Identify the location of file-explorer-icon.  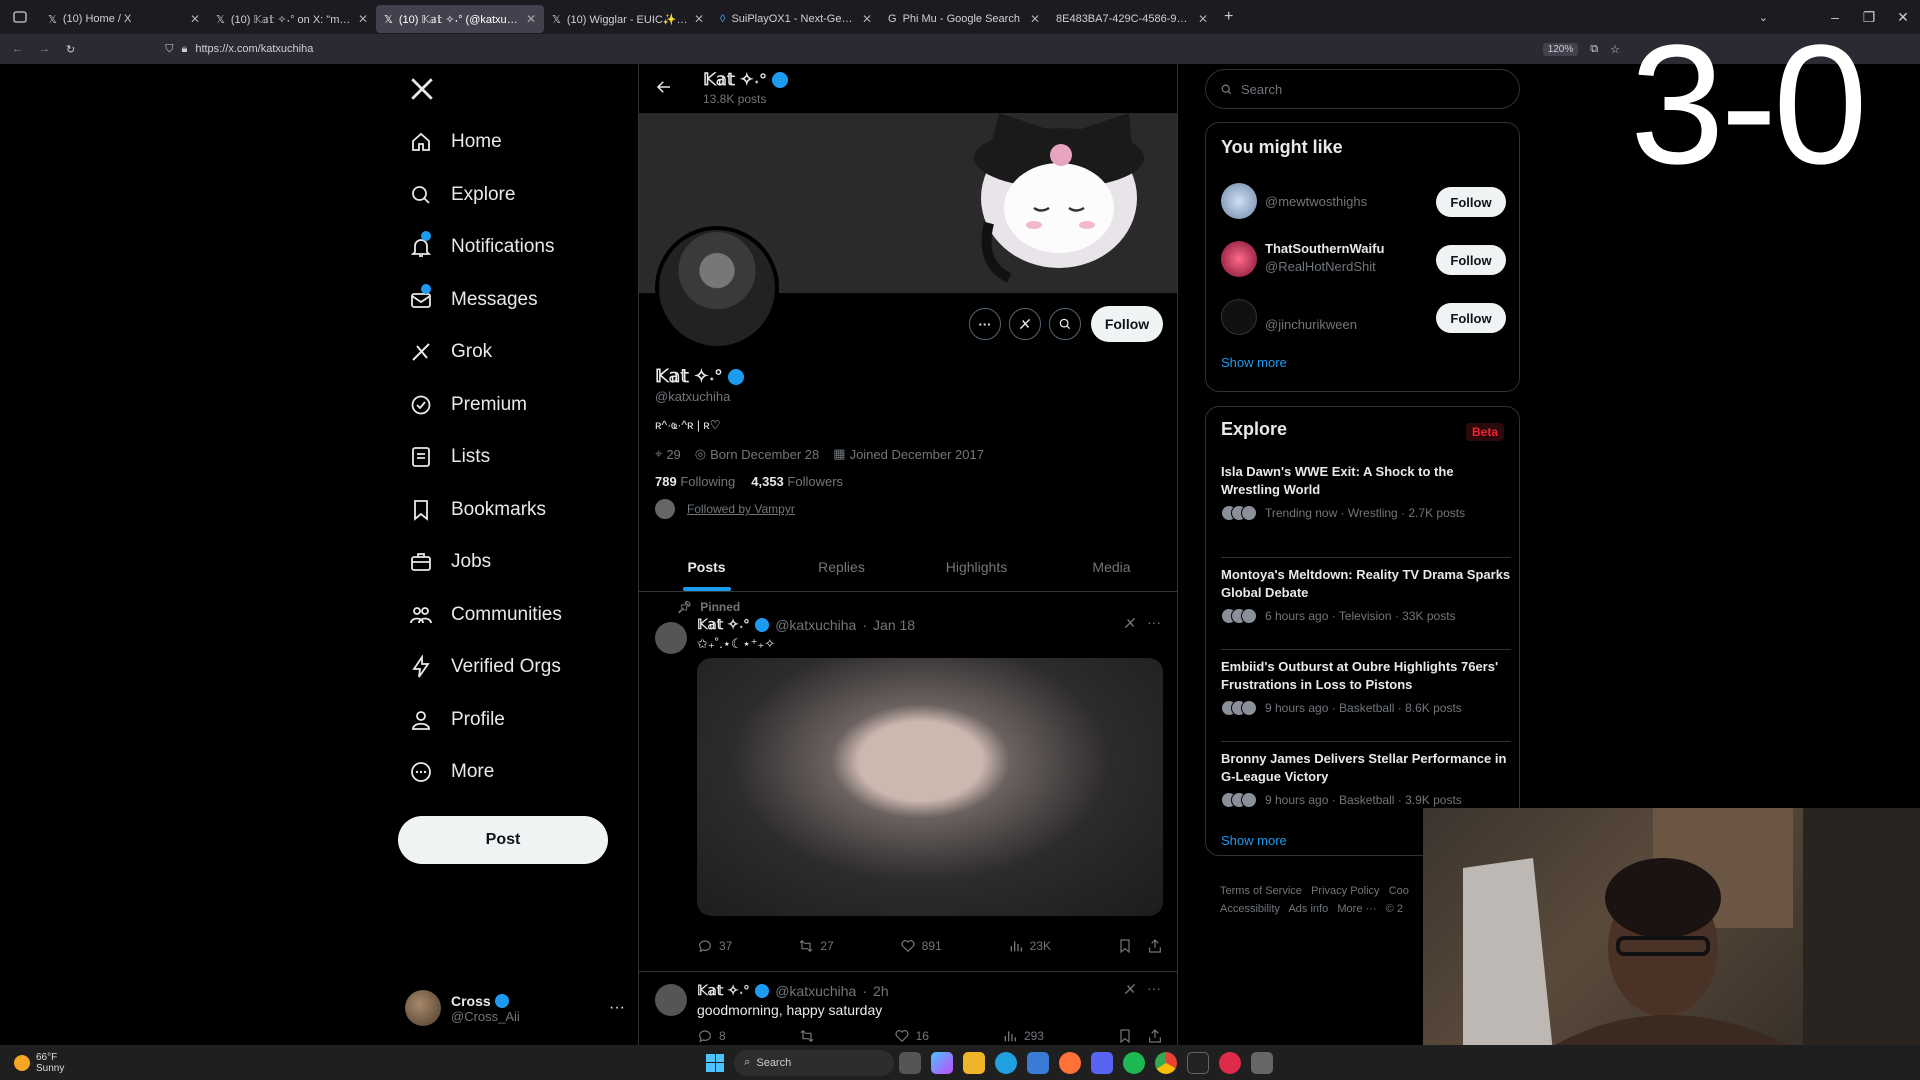
(974, 1062).